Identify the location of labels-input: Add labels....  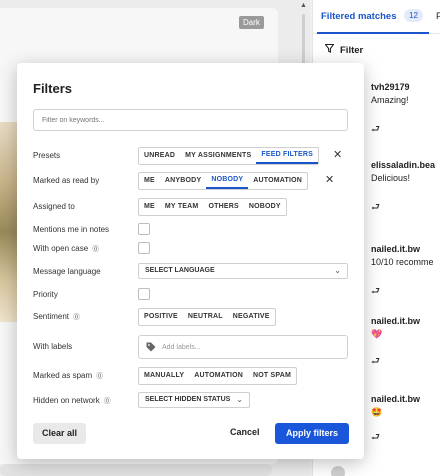
(243, 347).